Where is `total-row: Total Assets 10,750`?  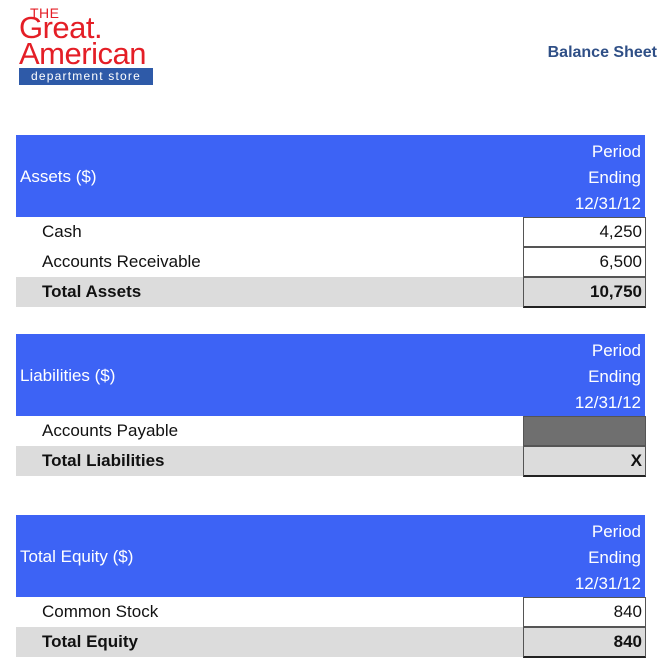
total-row: Total Assets 10,750 is located at coordinates (331, 292).